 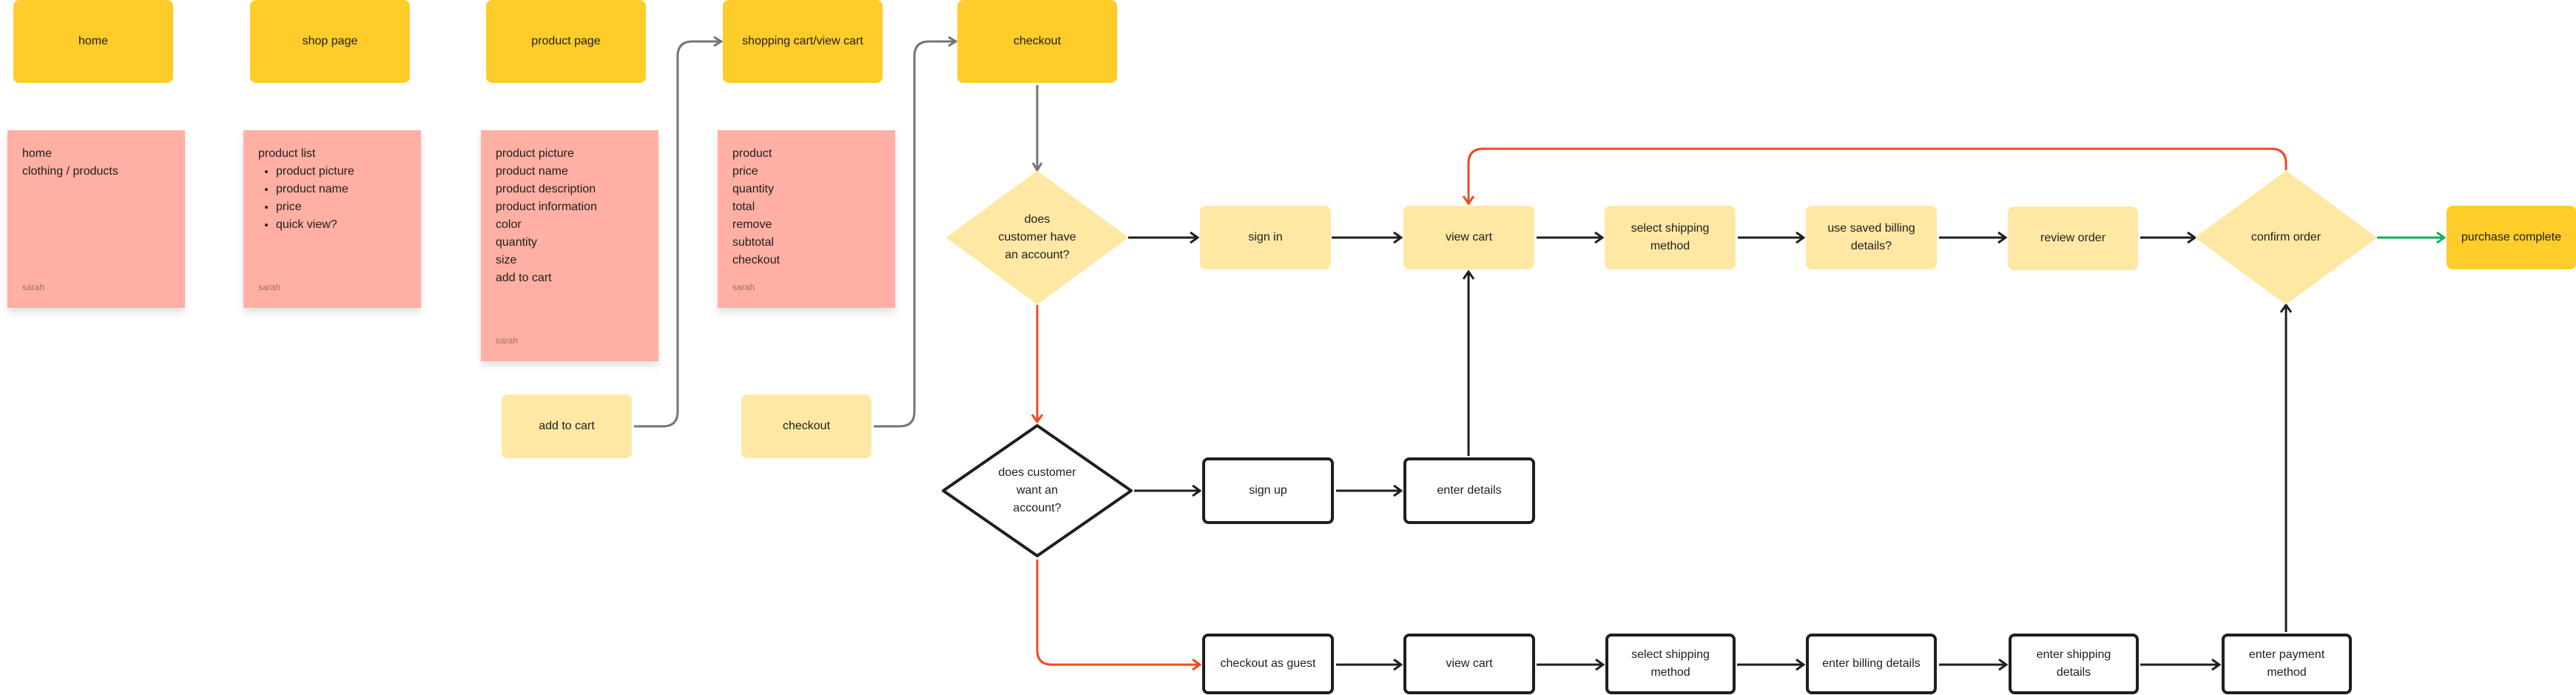 What do you see at coordinates (341, 207) in the screenshot?
I see `note-bullet: price` at bounding box center [341, 207].